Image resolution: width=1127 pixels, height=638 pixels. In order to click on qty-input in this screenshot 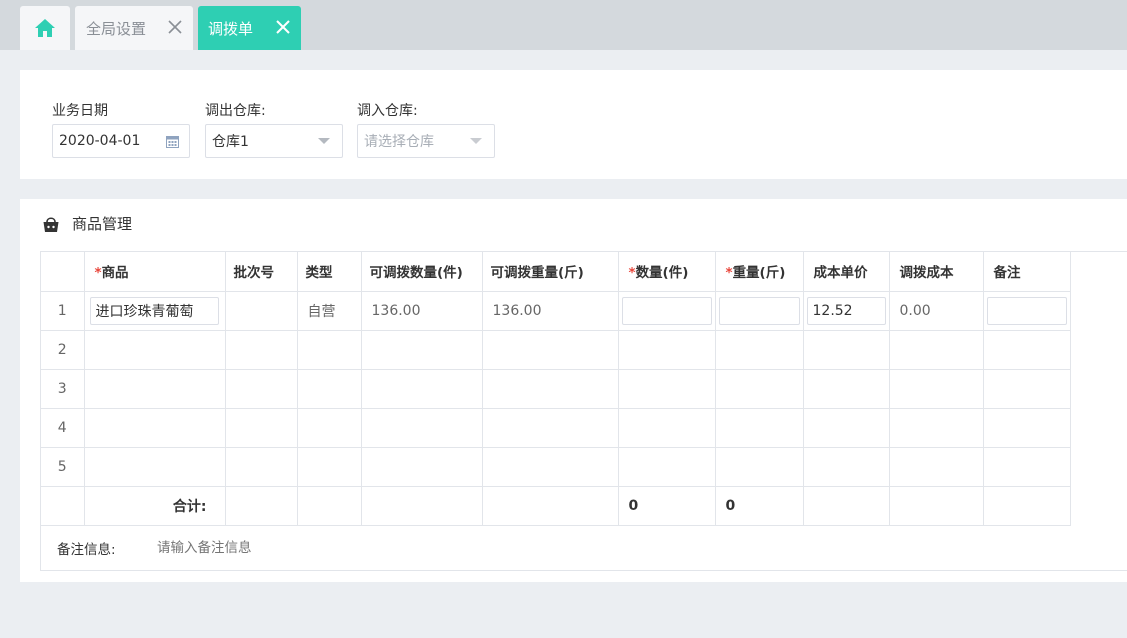, I will do `click(666, 310)`.